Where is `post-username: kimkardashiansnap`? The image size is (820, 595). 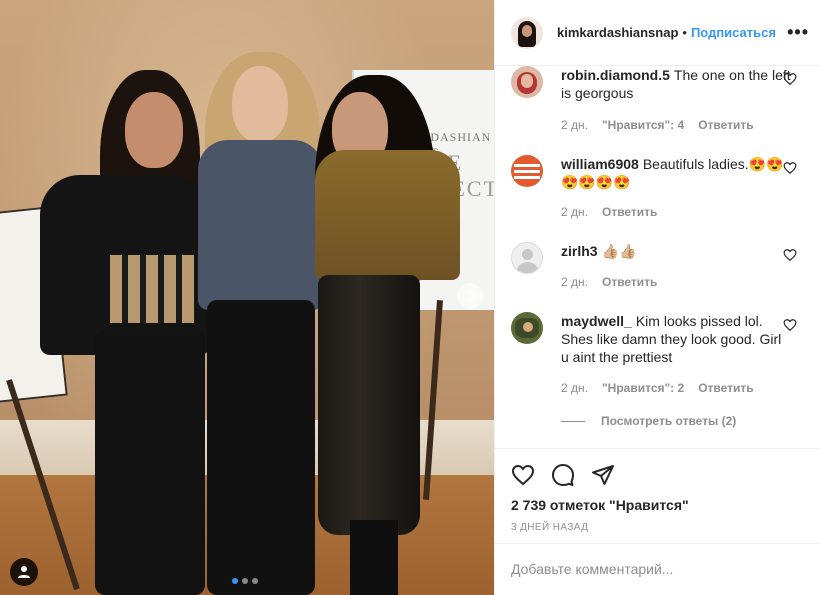 post-username: kimkardashiansnap is located at coordinates (617, 32).